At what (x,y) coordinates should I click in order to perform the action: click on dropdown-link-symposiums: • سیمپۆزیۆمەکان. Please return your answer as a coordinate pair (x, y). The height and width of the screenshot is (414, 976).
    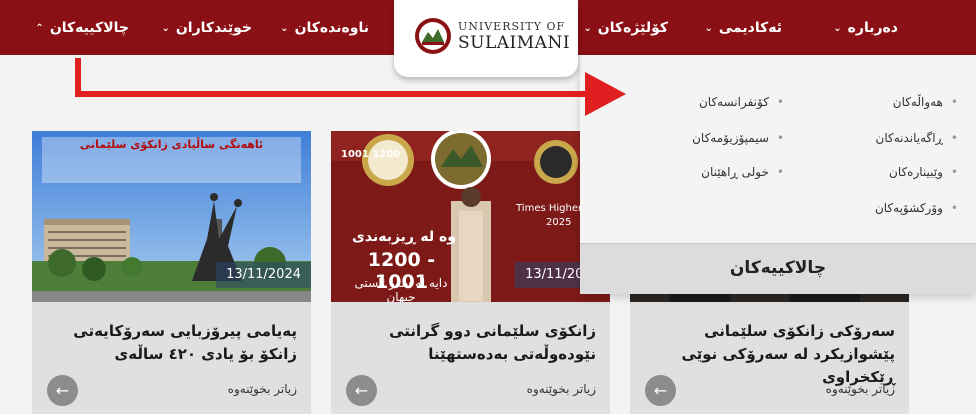
    Looking at the image, I should click on (738, 138).